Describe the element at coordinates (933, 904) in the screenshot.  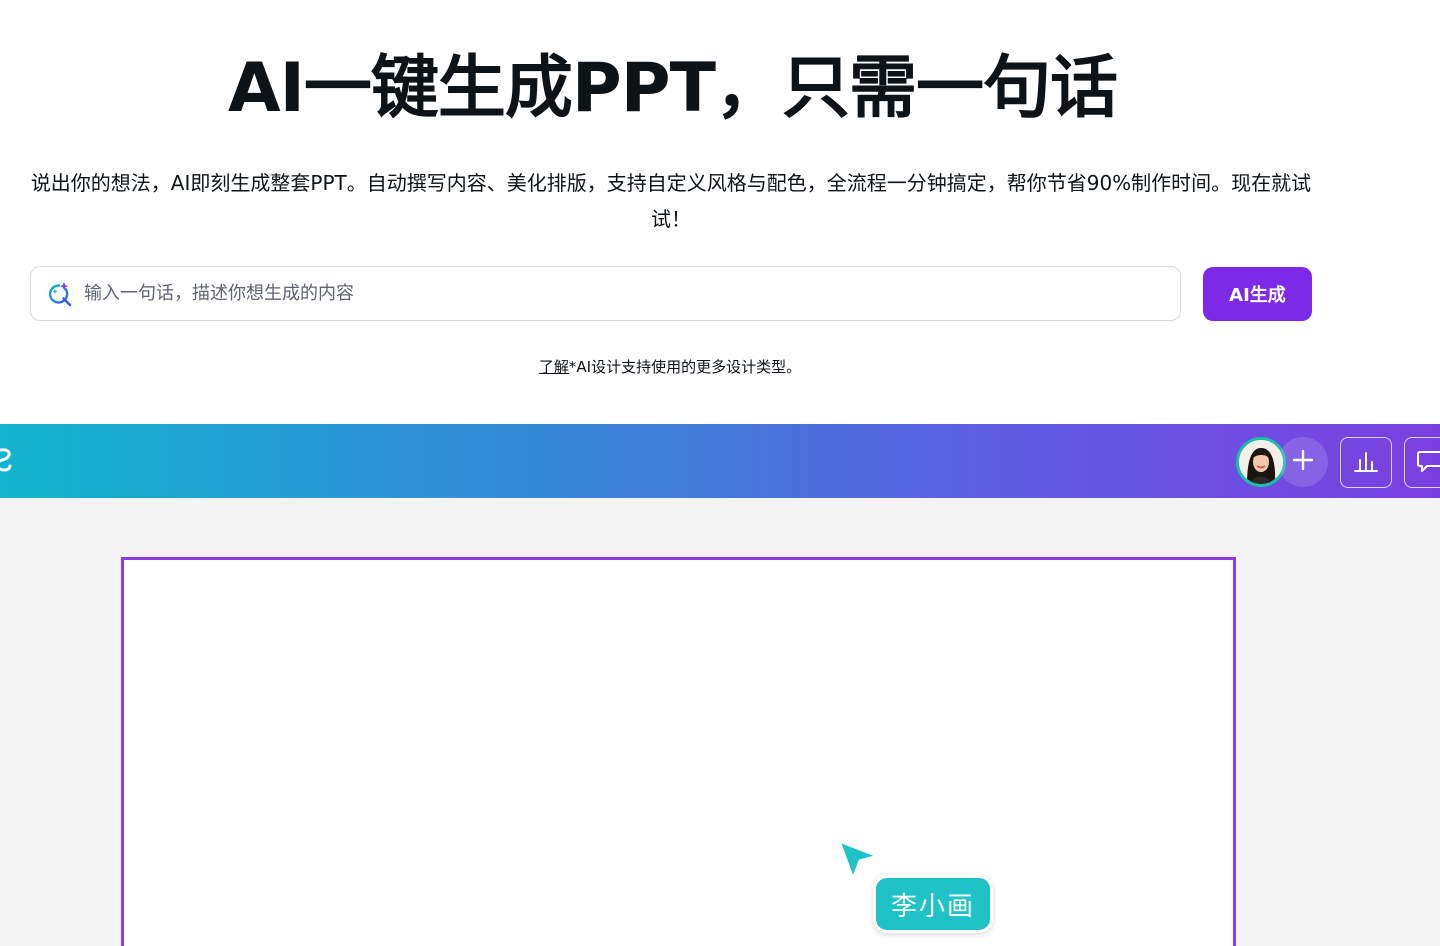
I see `collaborator-name-tag: 李小画` at that location.